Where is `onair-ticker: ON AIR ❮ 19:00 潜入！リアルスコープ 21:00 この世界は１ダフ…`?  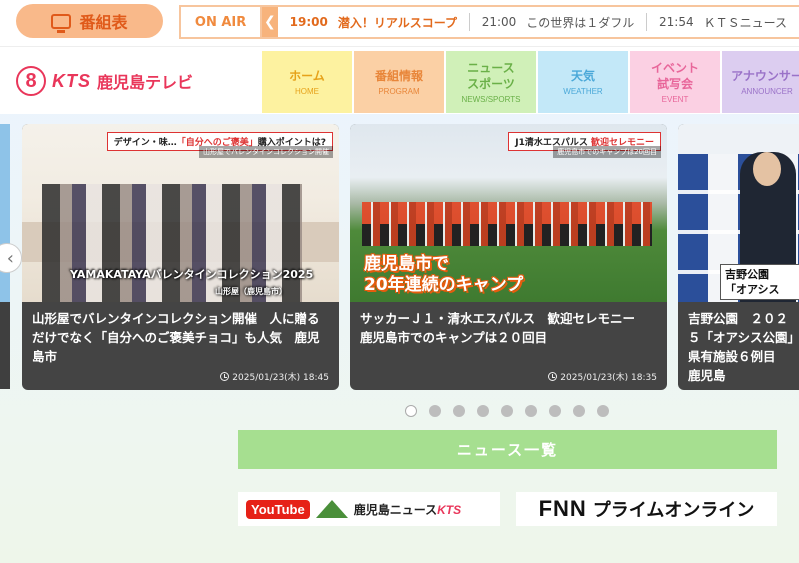 onair-ticker: ON AIR ❮ 19:00 潜入！リアルスコープ 21:00 この世界は１ダフ… is located at coordinates (489, 22).